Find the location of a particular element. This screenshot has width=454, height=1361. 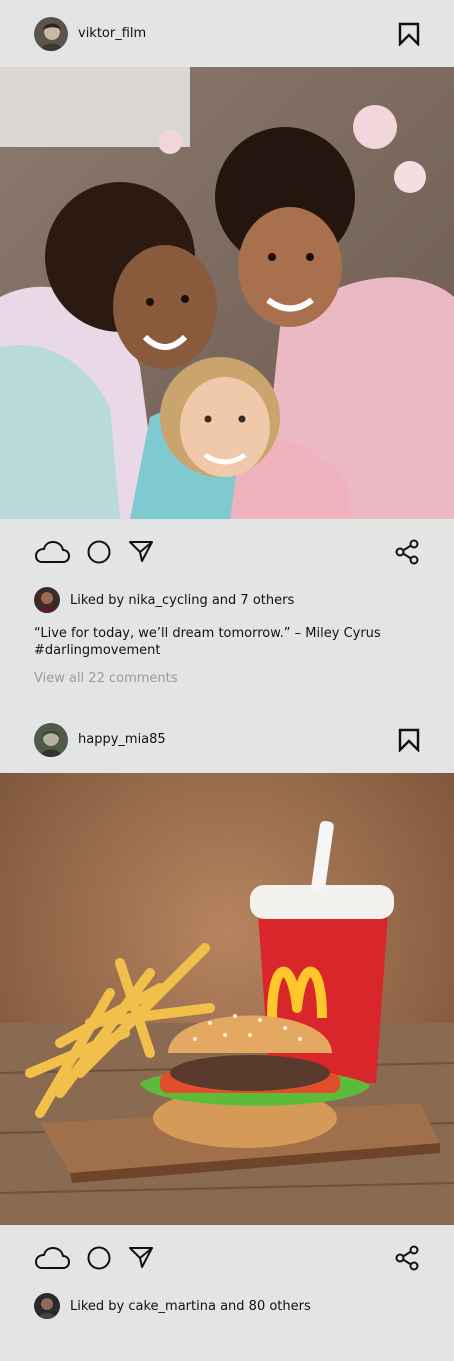

username: happy_mia85 is located at coordinates (122, 739).